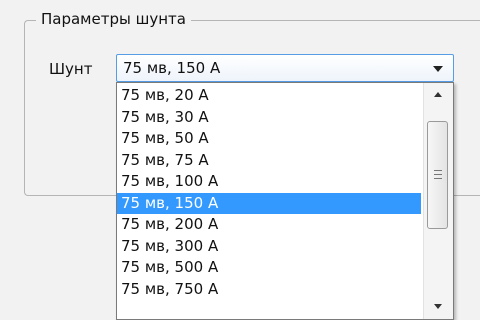 Image resolution: width=480 pixels, height=320 pixels. I want to click on list-item: 75 мв, 300 А, so click(269, 247).